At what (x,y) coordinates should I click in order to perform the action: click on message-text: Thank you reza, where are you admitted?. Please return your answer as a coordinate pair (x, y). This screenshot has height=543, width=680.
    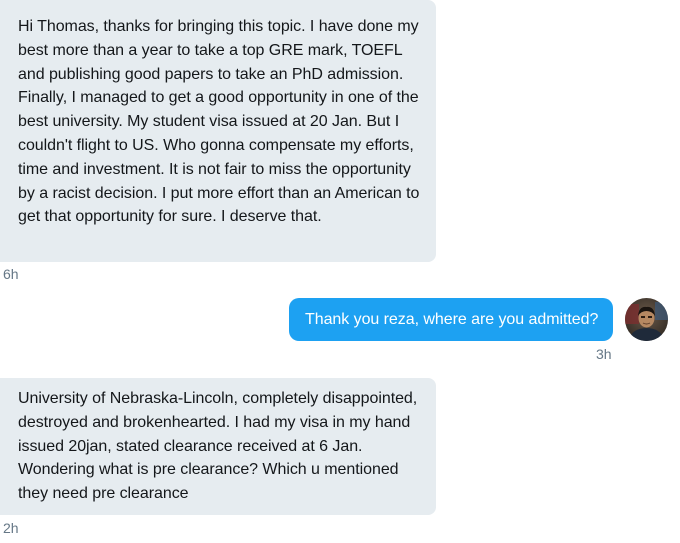
    Looking at the image, I should click on (452, 319).